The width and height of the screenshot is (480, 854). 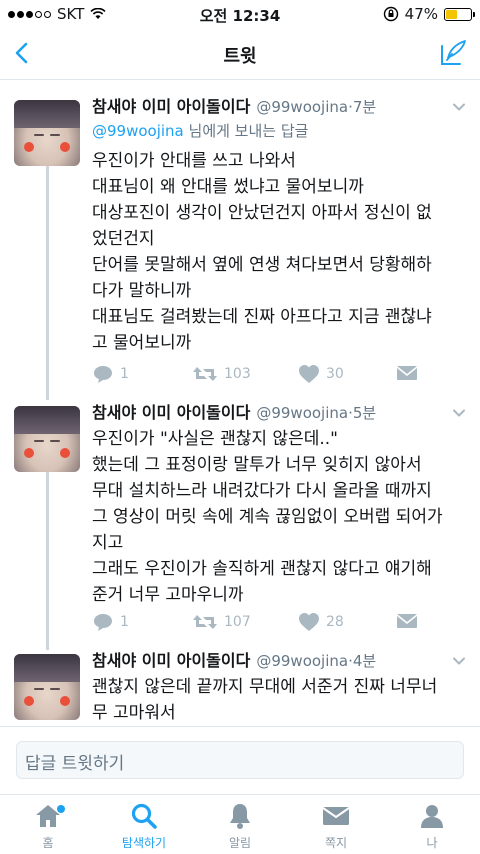 I want to click on compose-tweet-icon, so click(x=453, y=53).